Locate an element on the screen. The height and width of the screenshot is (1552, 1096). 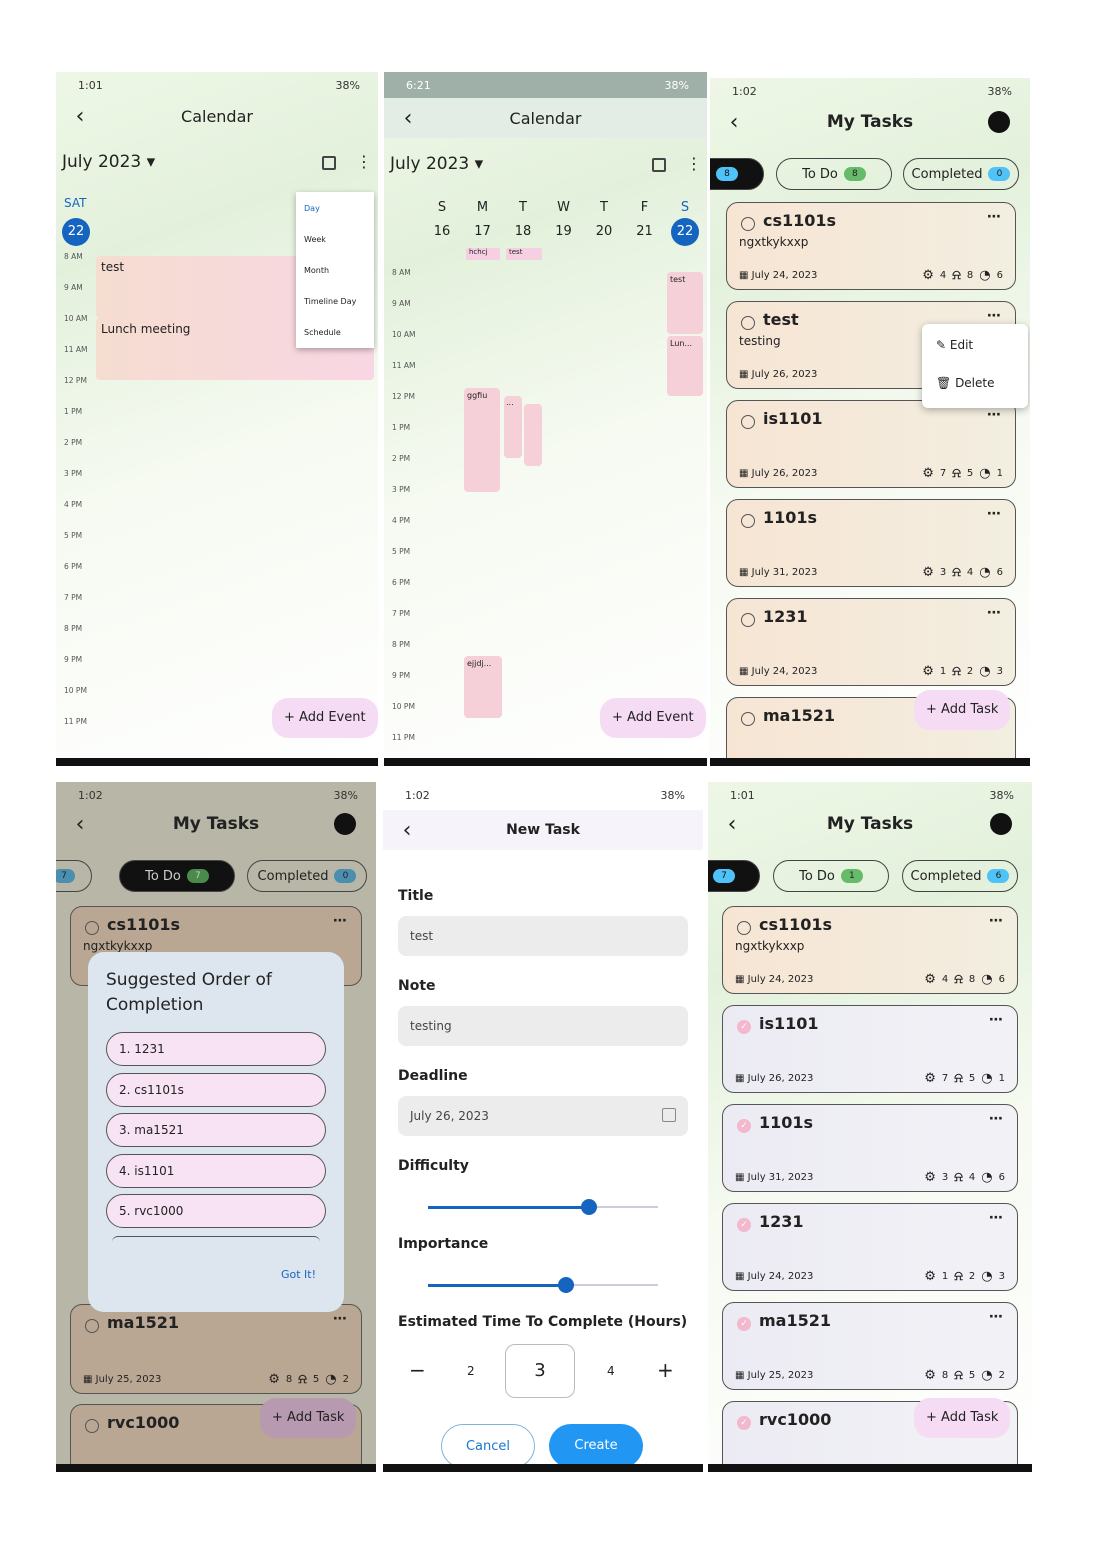
decrement-button: − is located at coordinates (417, 1370).